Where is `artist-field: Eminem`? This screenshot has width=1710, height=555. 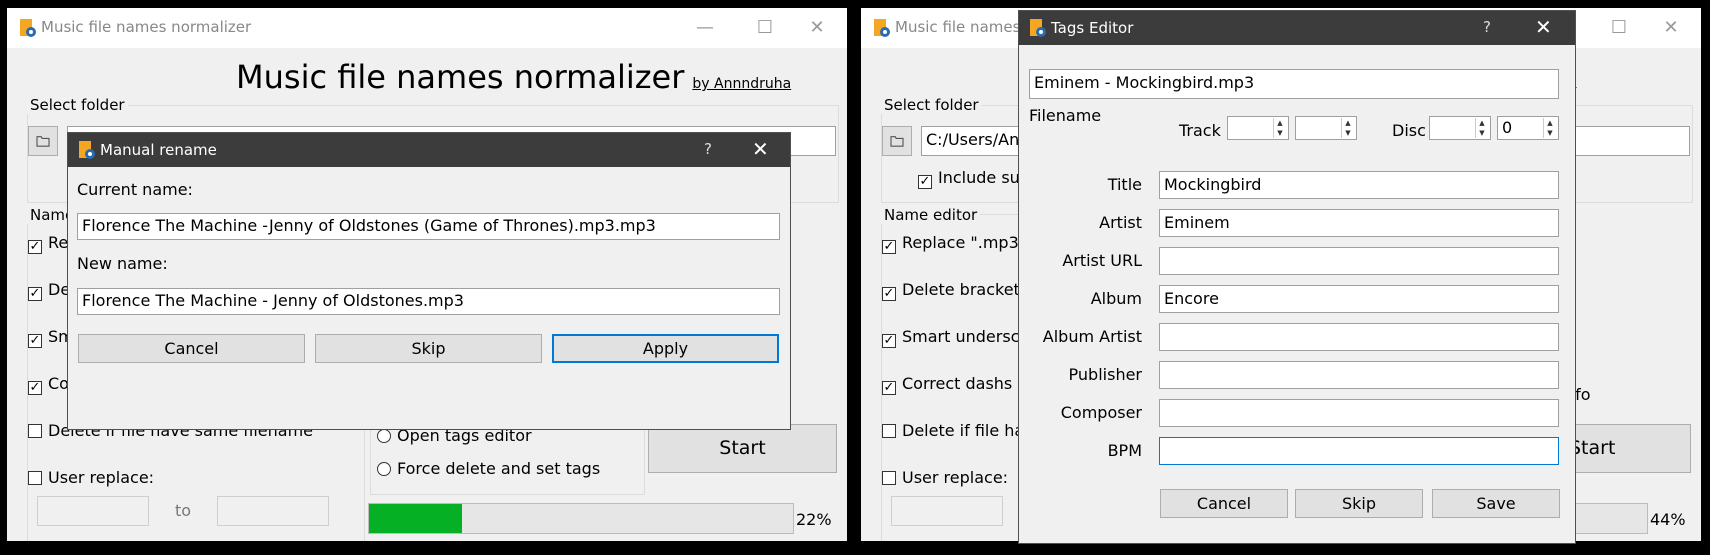
artist-field: Eminem is located at coordinates (1359, 223).